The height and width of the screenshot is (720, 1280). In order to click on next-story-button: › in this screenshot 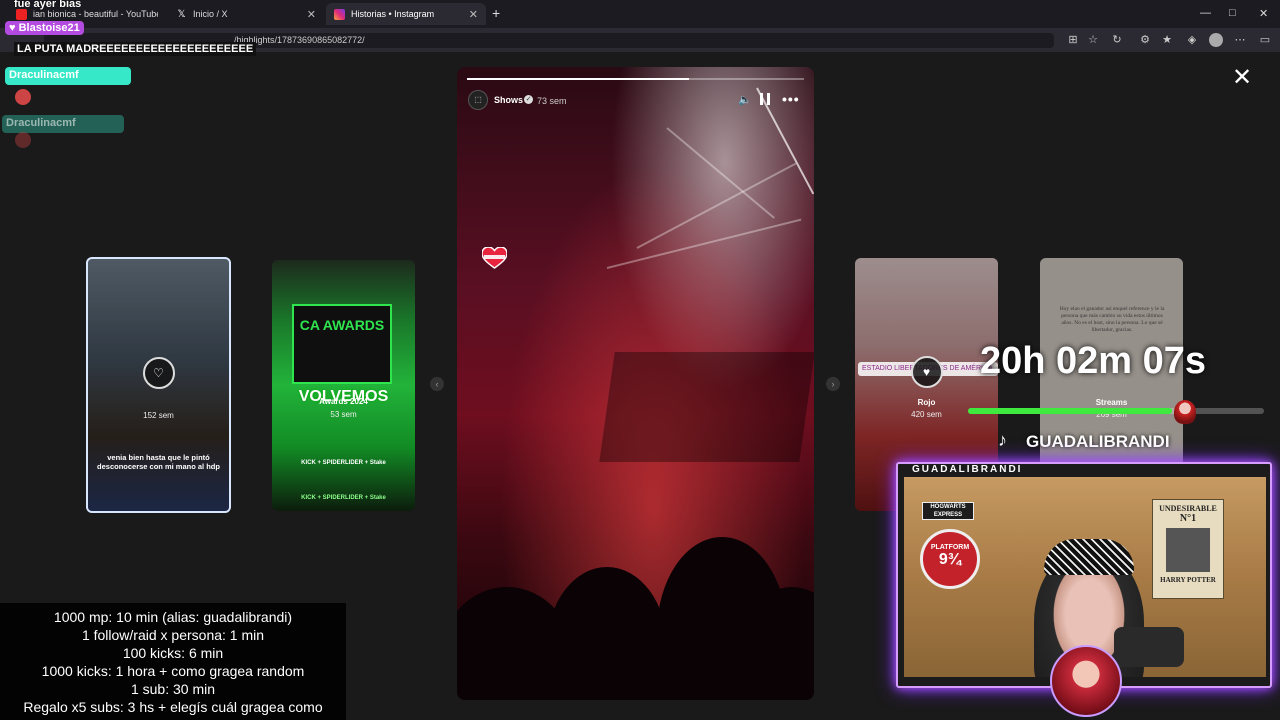, I will do `click(833, 384)`.